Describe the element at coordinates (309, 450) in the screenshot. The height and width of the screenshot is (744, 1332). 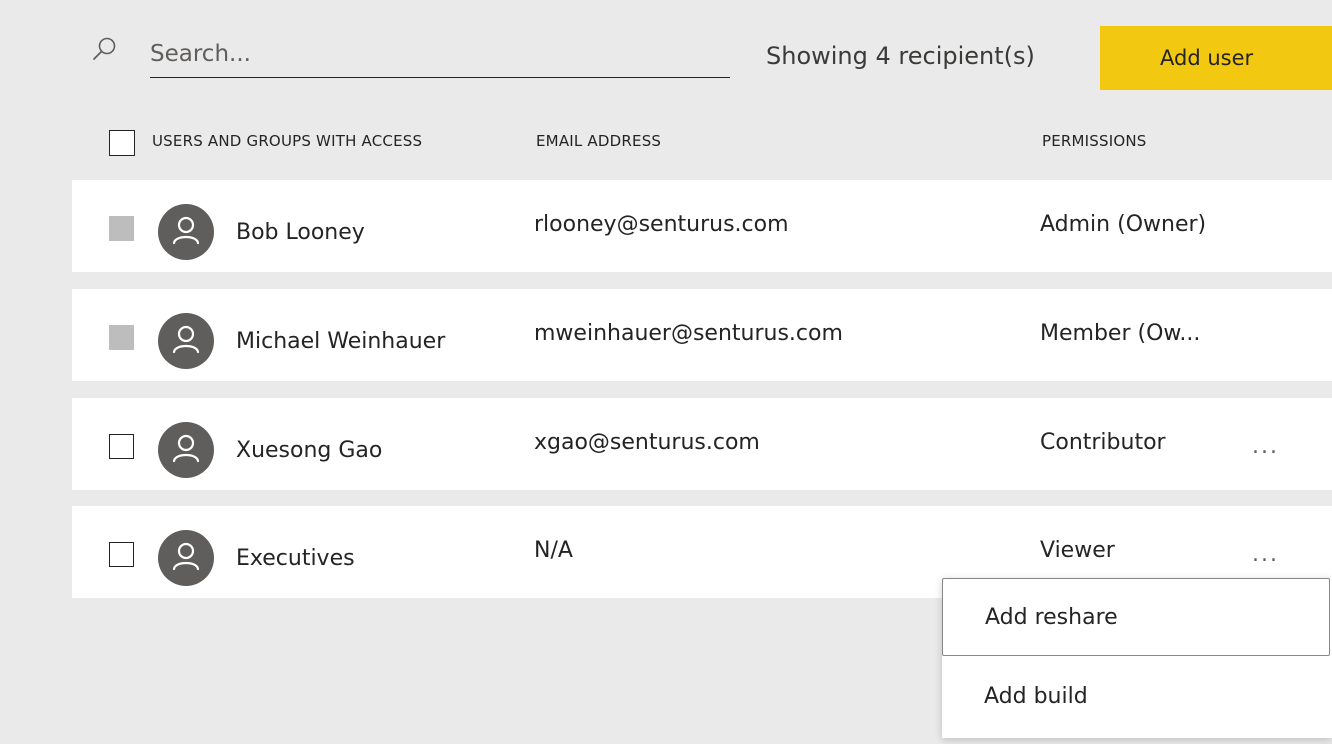
I see `user-name: Xuesong Gao` at that location.